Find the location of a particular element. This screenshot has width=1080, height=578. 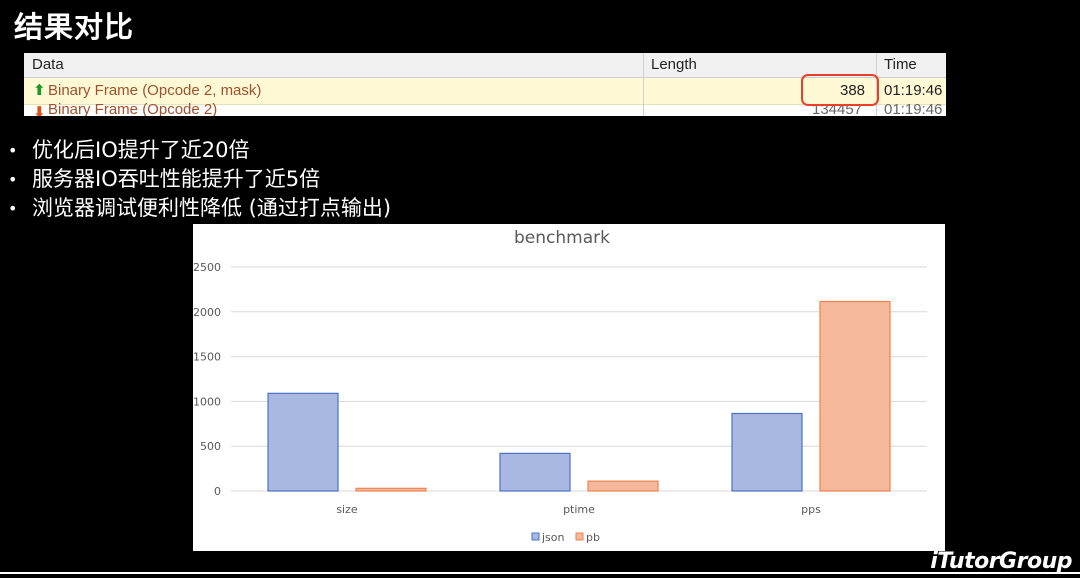

column-header-time: Time is located at coordinates (900, 64).